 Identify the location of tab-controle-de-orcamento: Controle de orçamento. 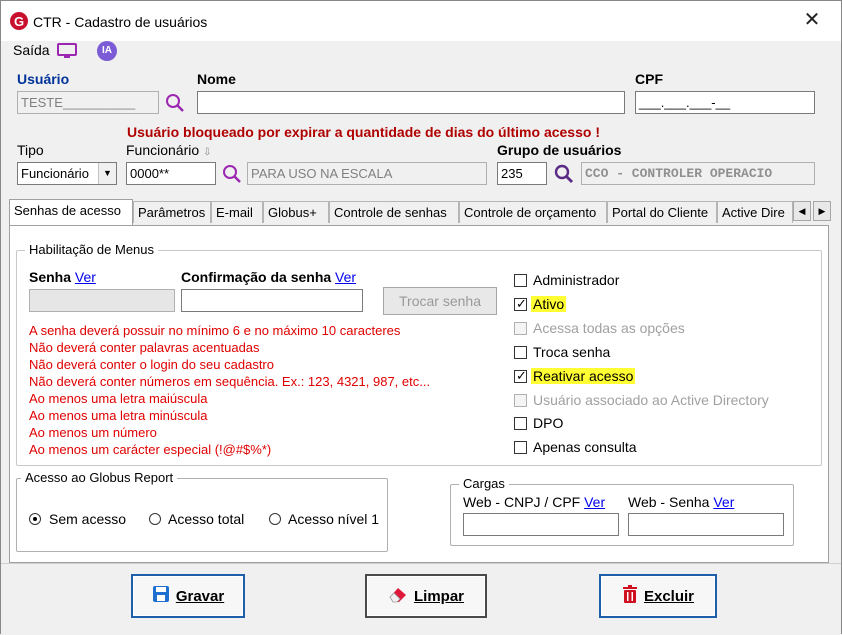
(533, 212).